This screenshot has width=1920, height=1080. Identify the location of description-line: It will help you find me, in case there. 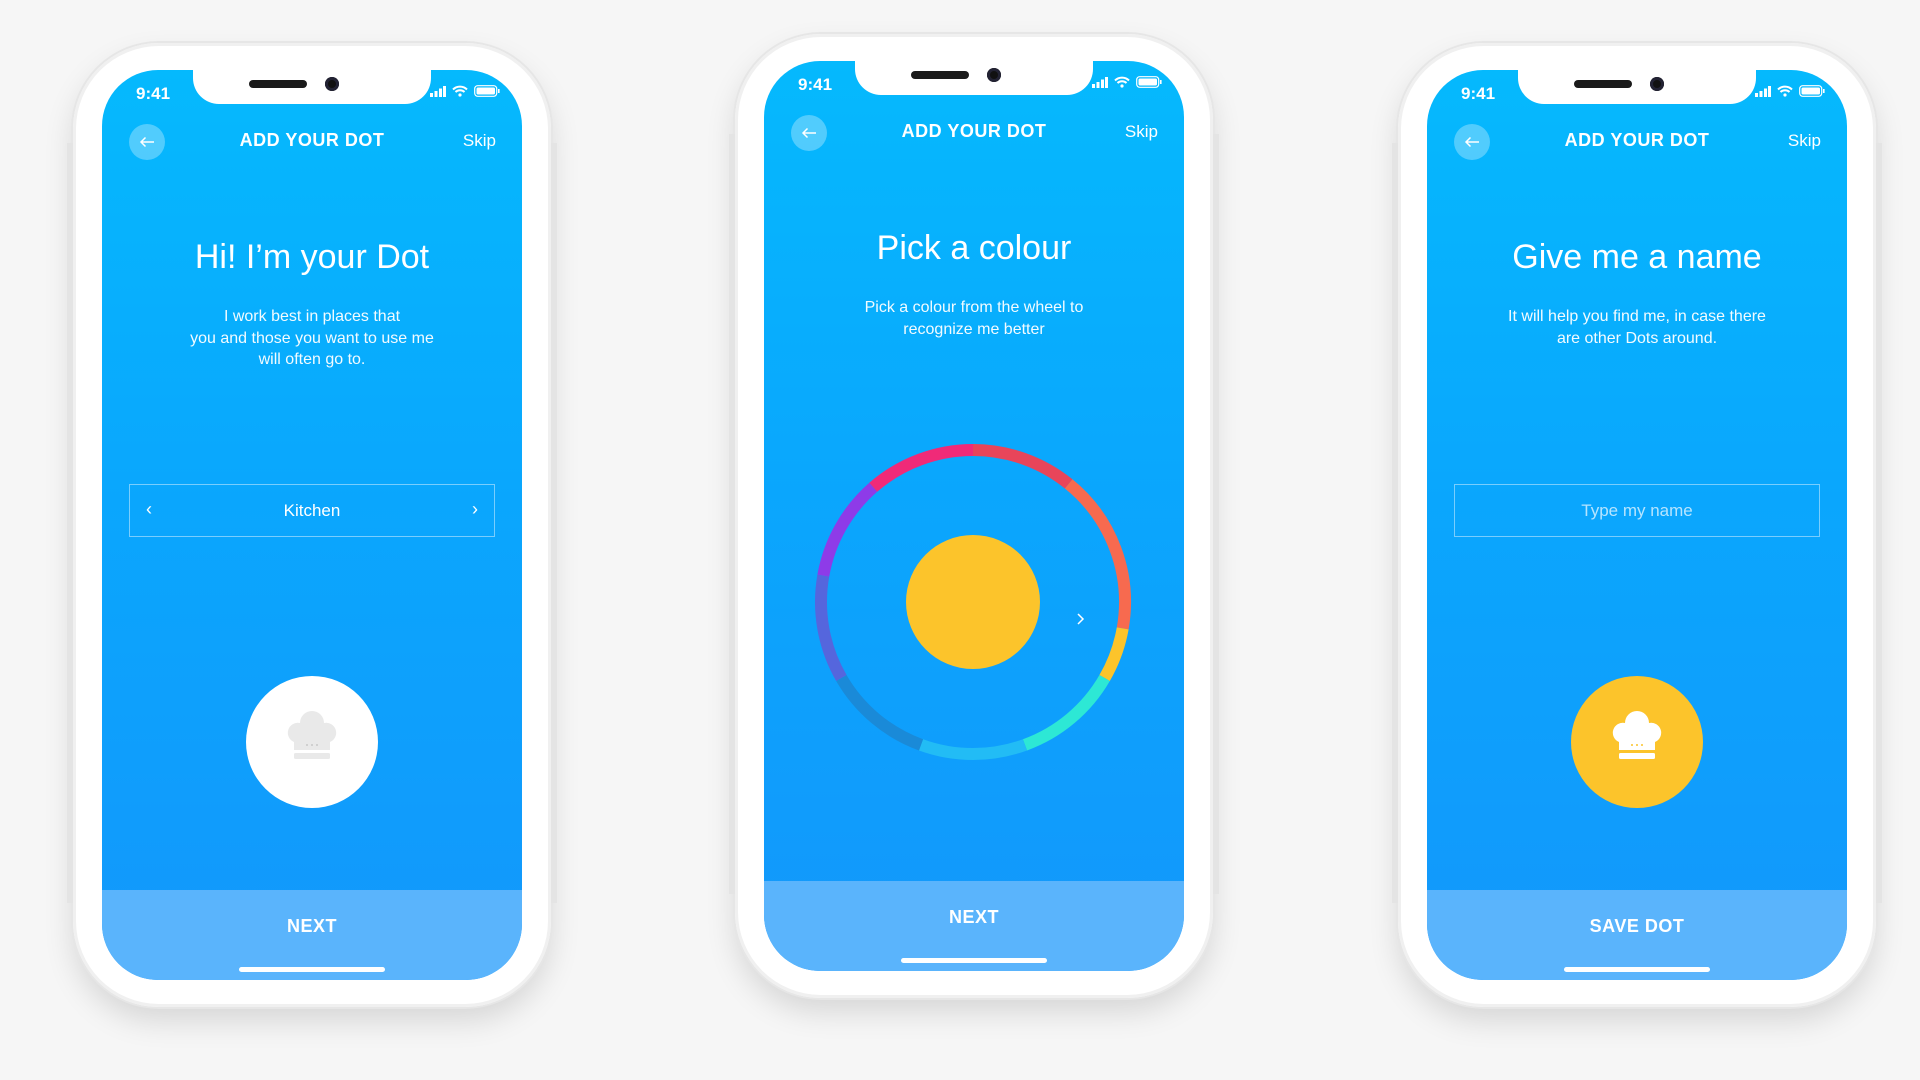
(1637, 316).